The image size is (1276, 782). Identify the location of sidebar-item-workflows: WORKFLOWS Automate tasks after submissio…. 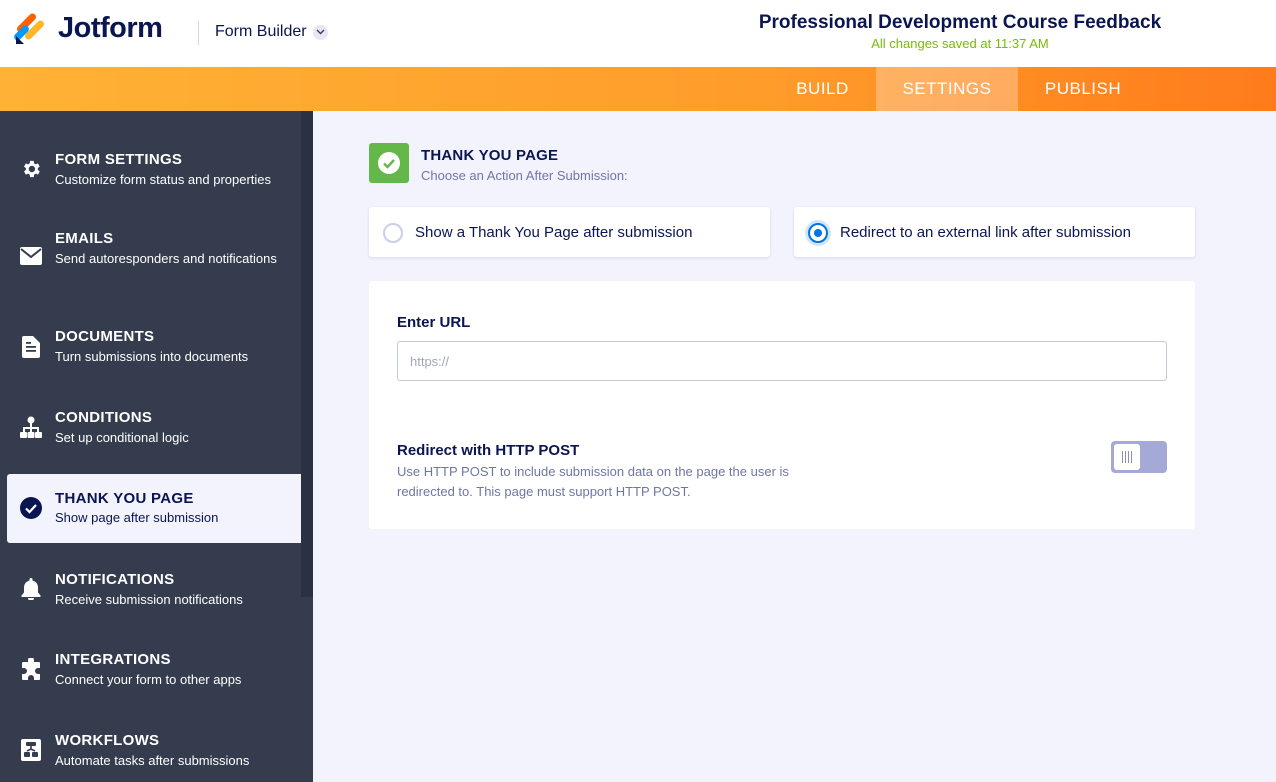
(154, 750).